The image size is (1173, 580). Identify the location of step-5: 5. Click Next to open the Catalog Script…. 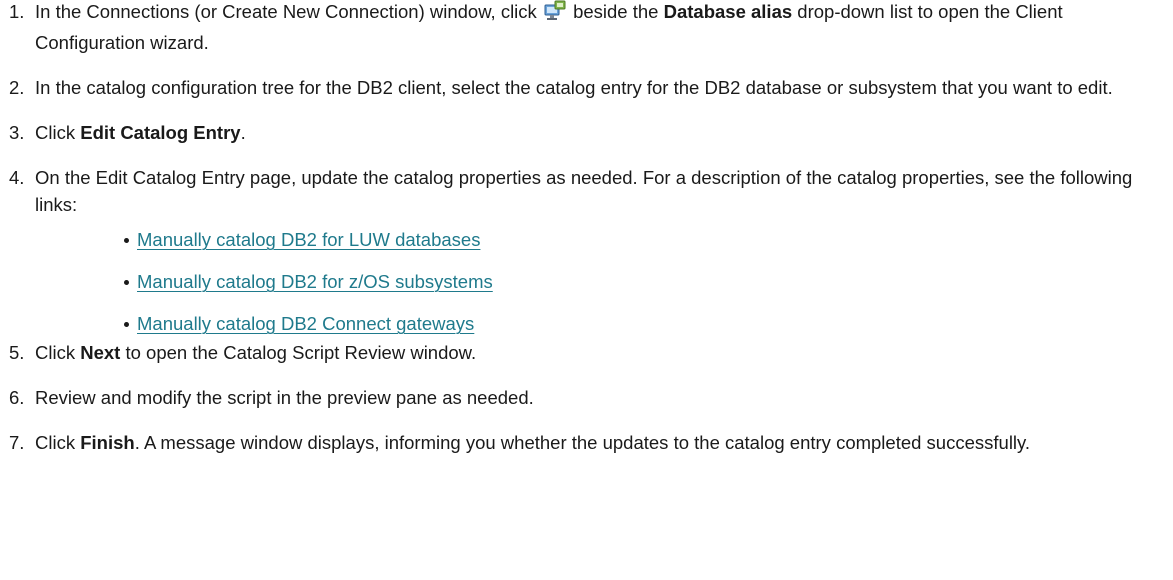
(585, 352).